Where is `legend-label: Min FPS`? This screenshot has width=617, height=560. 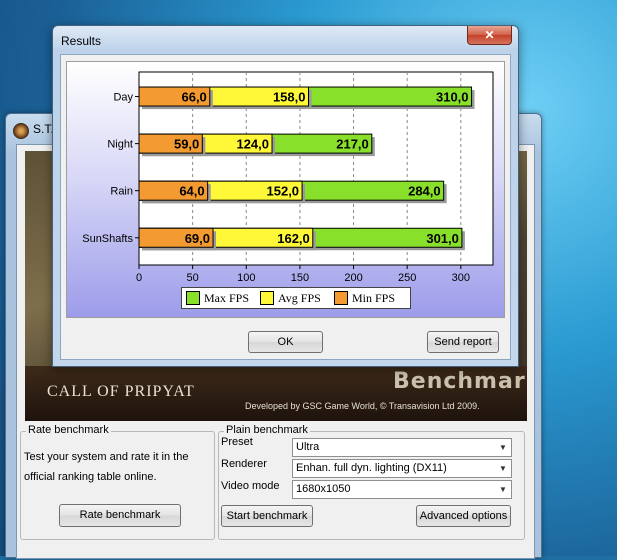
legend-label: Min FPS is located at coordinates (374, 298).